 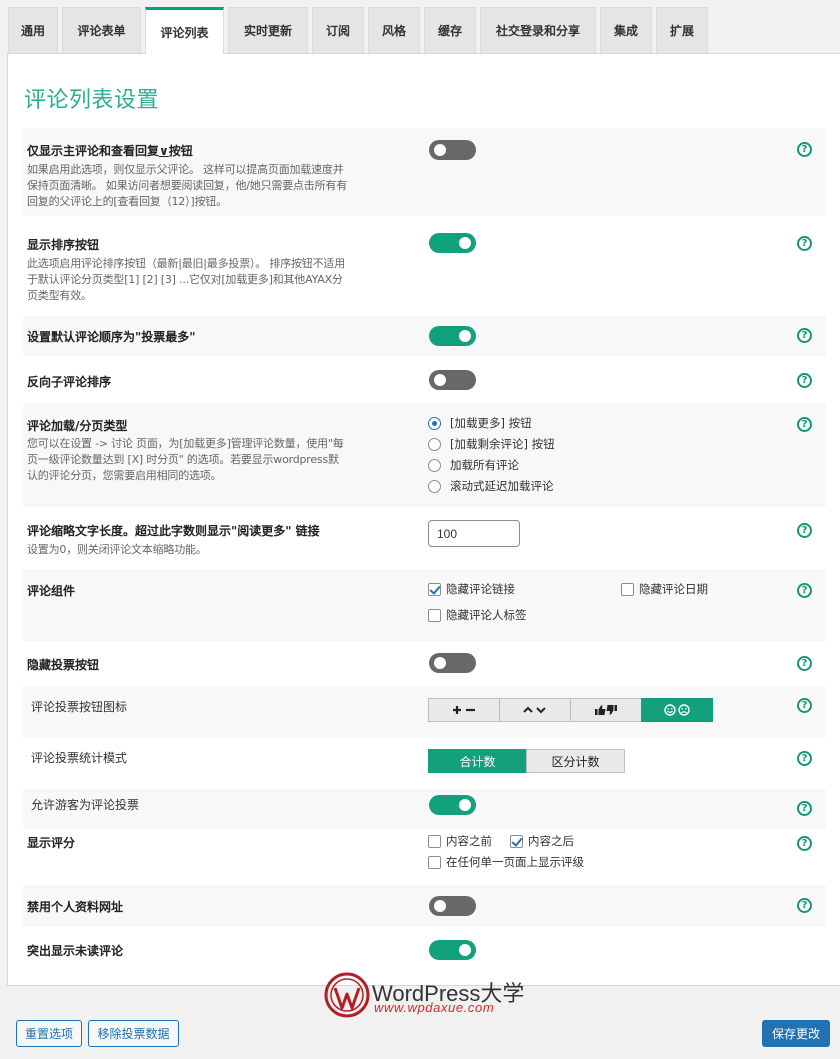 What do you see at coordinates (452, 906) in the screenshot?
I see `disable-profile-url-toggle` at bounding box center [452, 906].